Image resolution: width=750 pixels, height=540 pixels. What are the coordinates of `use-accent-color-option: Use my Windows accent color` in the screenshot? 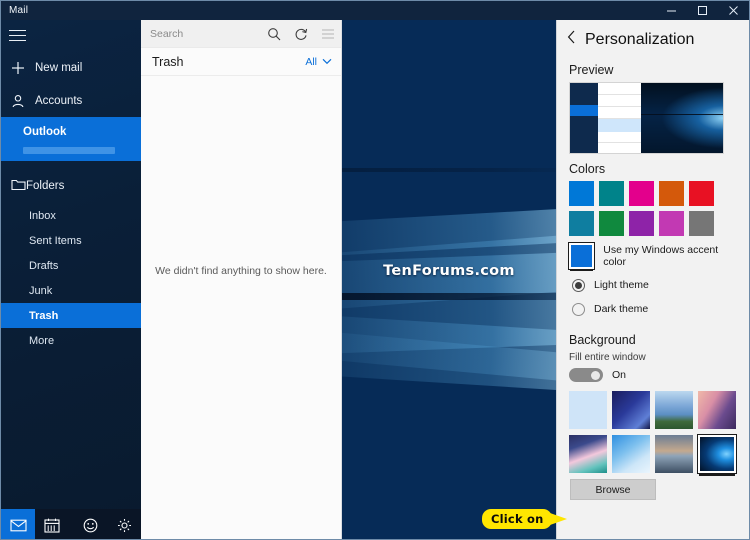 It's located at (653, 256).